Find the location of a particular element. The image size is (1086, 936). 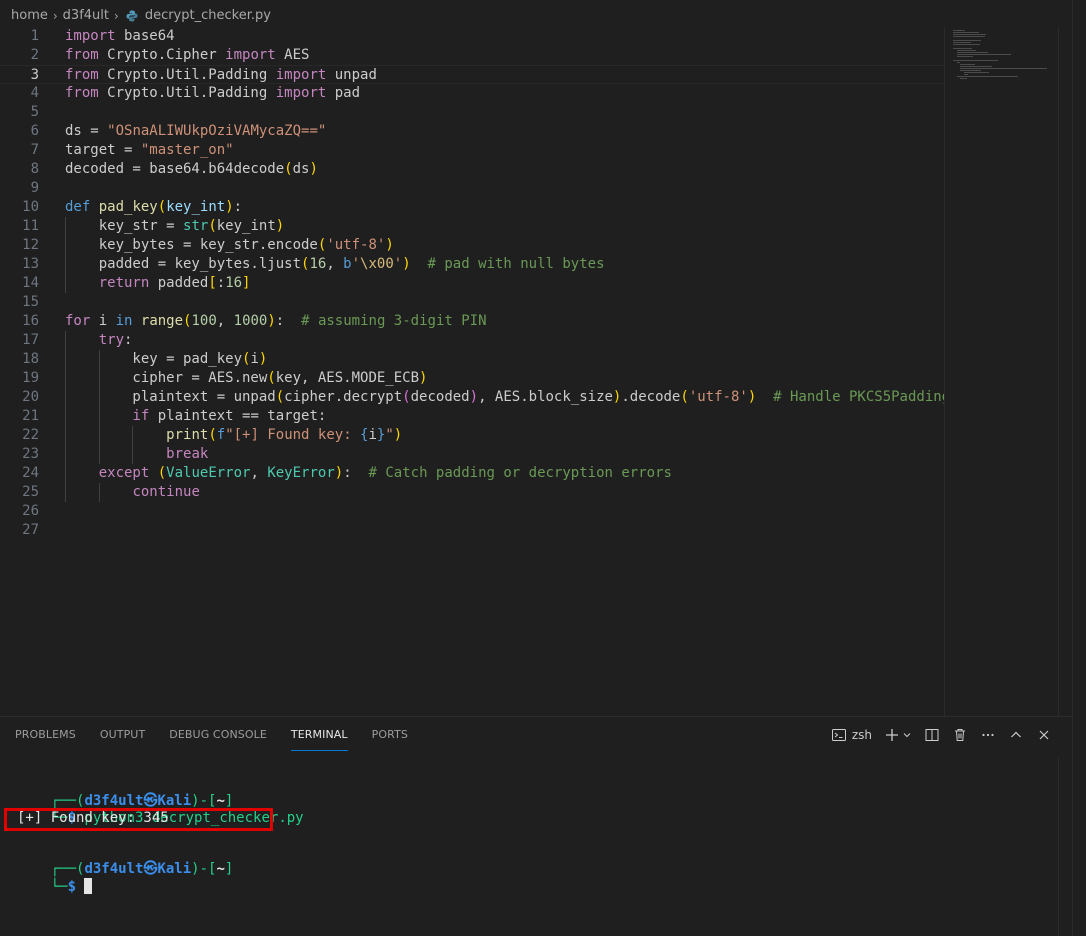

code-line: 15 is located at coordinates (472, 302).